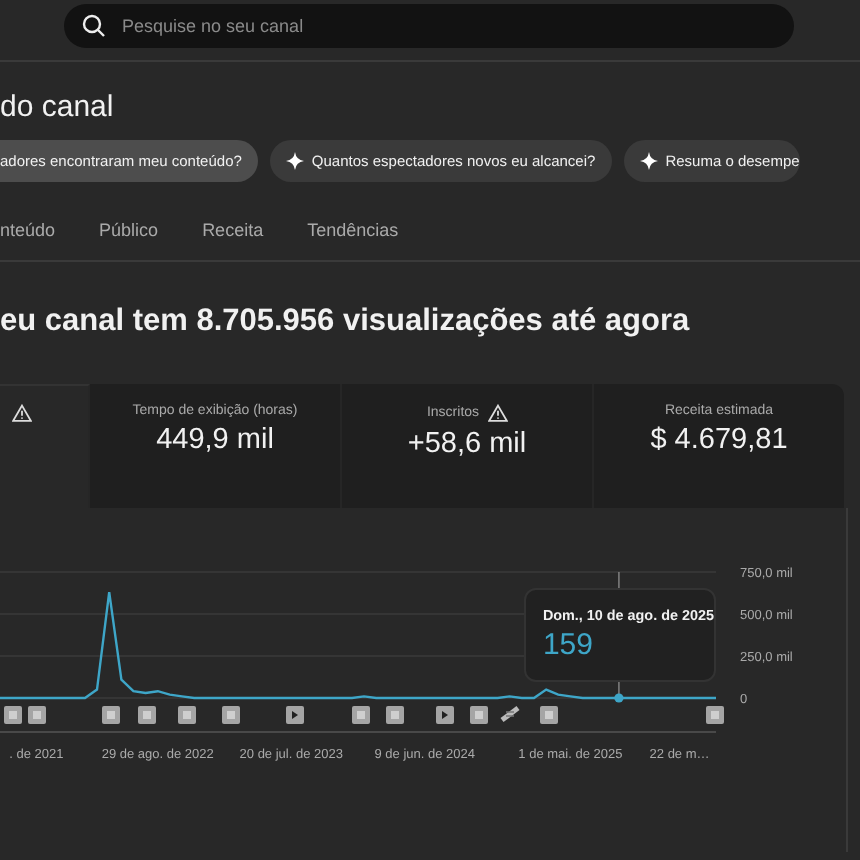  What do you see at coordinates (719, 440) in the screenshot?
I see `metric-value: $ 4.679,81` at bounding box center [719, 440].